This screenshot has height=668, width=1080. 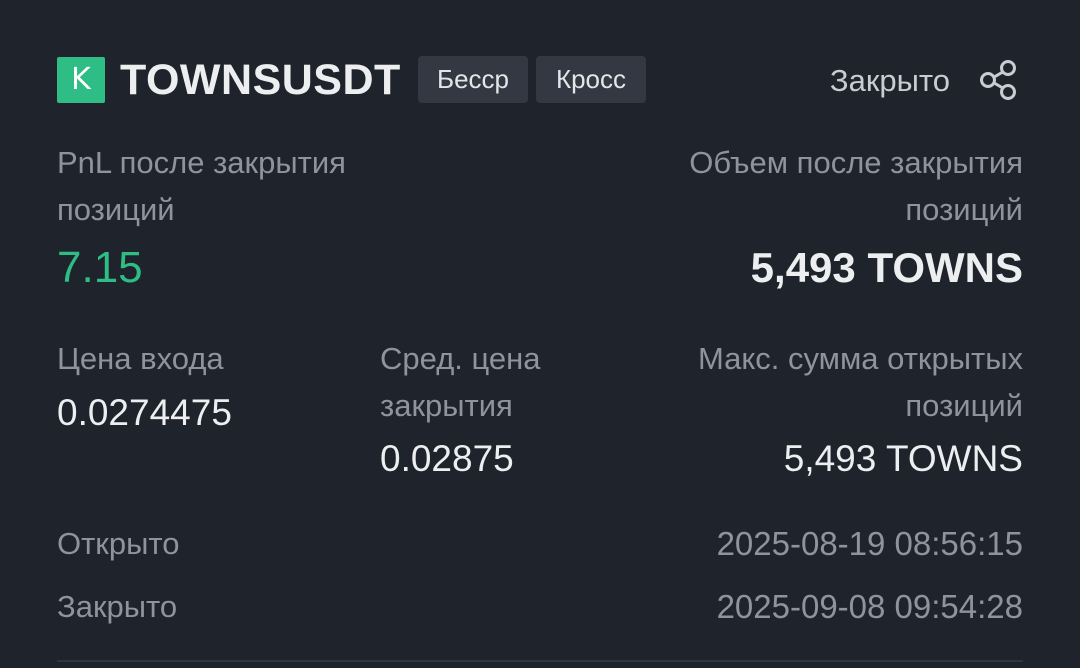 What do you see at coordinates (140, 358) in the screenshot?
I see `entry-price-label: Цена входа` at bounding box center [140, 358].